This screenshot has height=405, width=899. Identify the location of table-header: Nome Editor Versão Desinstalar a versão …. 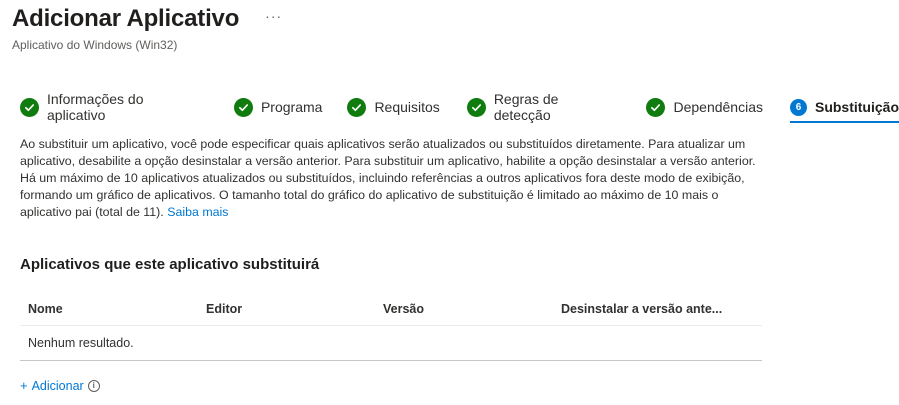
(391, 309).